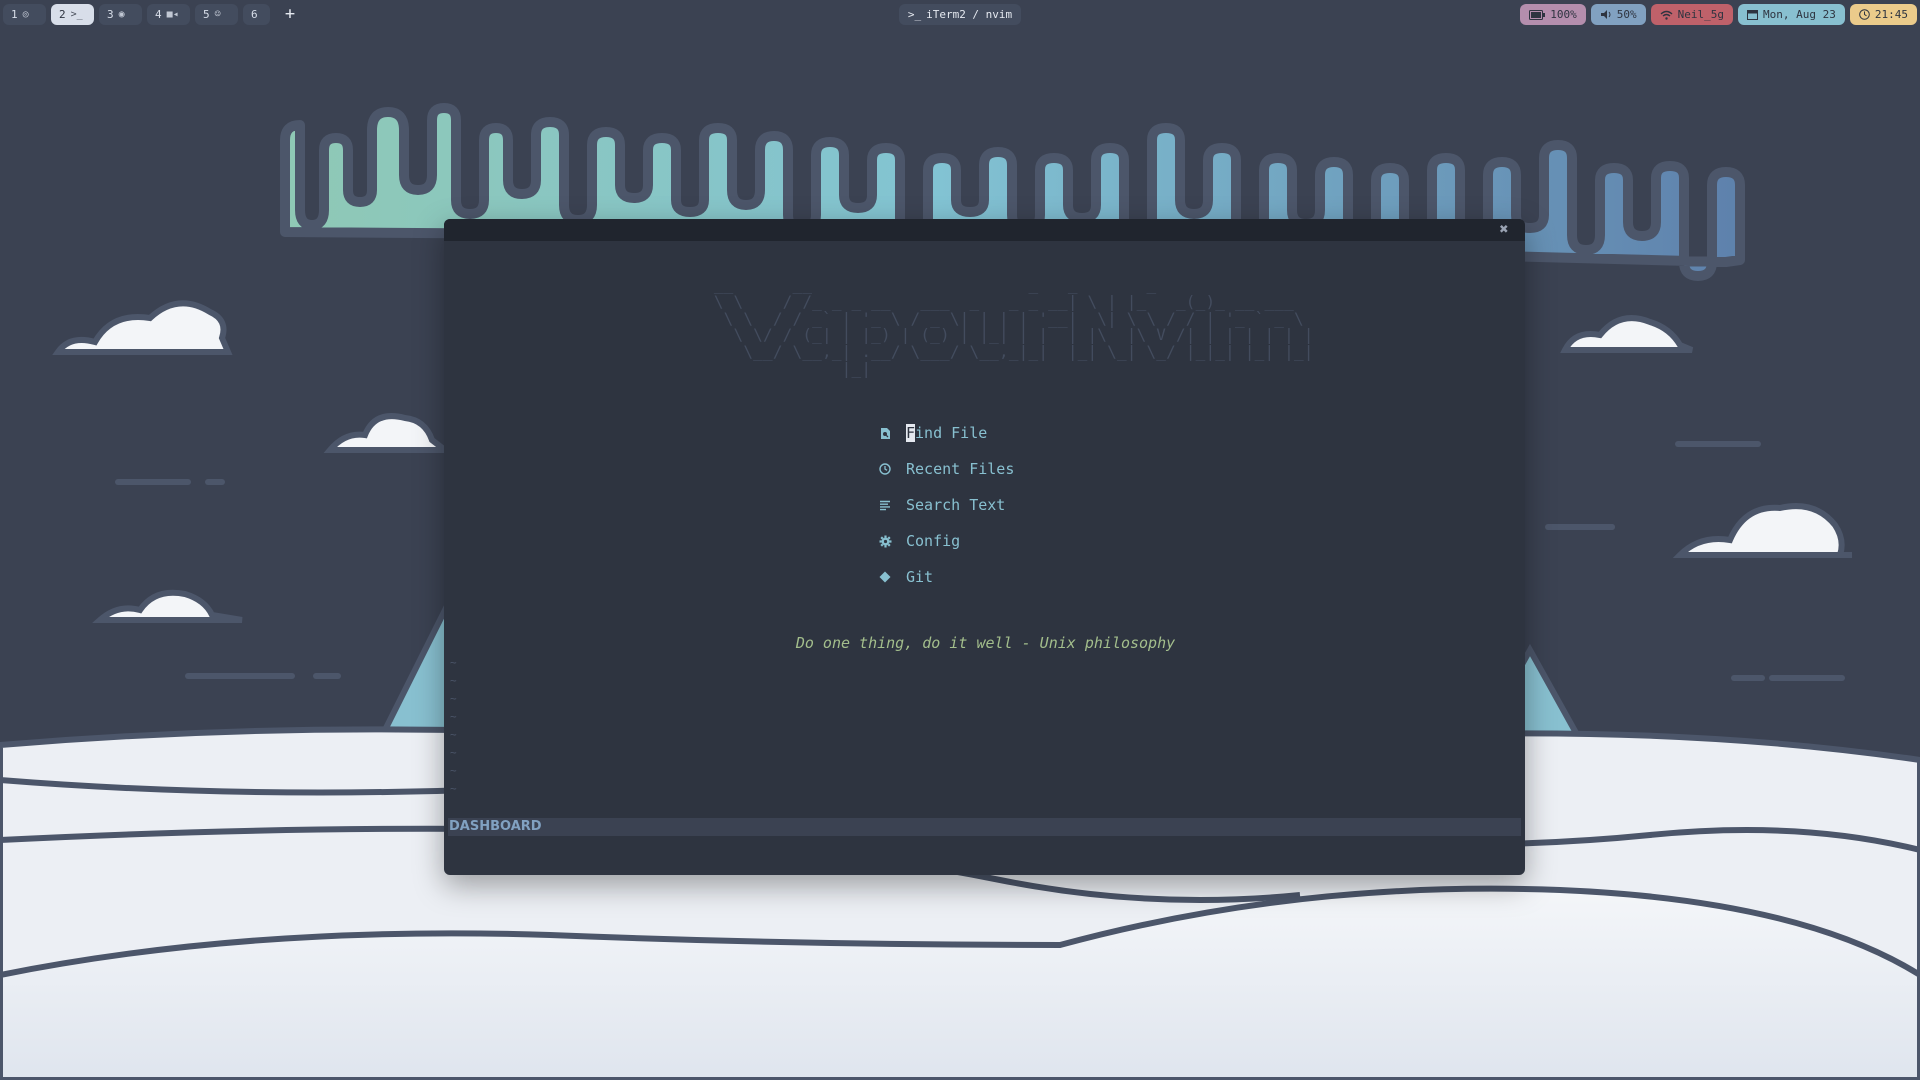 The height and width of the screenshot is (1080, 1920). I want to click on window-title: >_ iTerm2 / nvim, so click(960, 14).